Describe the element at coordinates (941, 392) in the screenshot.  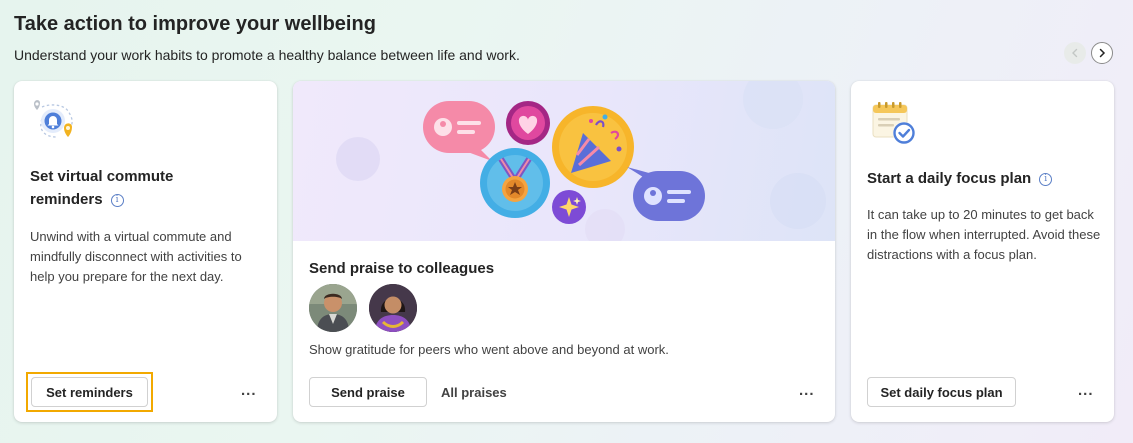
I see `set-daily-focus-plan-button: Set daily focus plan` at that location.